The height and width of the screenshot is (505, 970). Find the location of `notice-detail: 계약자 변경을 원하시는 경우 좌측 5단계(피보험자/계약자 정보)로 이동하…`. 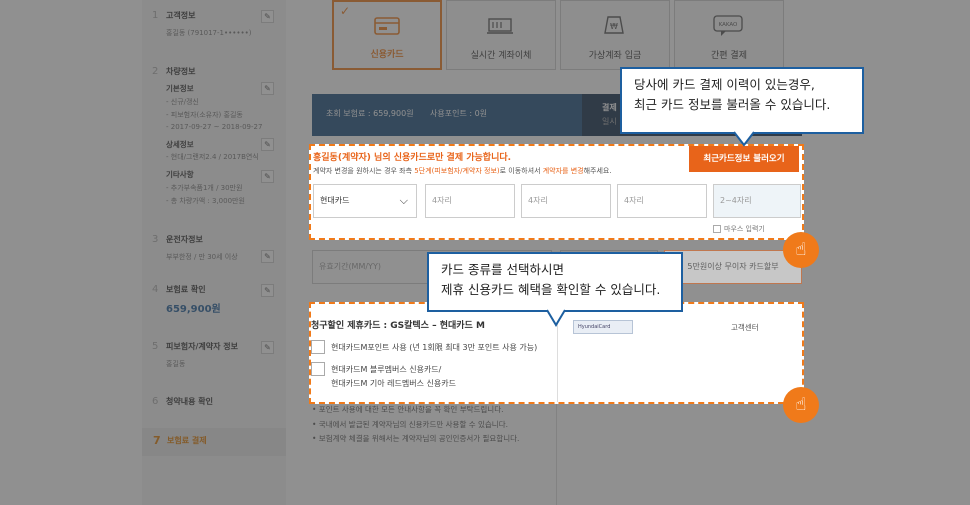

notice-detail: 계약자 변경을 원하시는 경우 좌측 5단계(피보험자/계약자 정보)로 이동하… is located at coordinates (462, 171).